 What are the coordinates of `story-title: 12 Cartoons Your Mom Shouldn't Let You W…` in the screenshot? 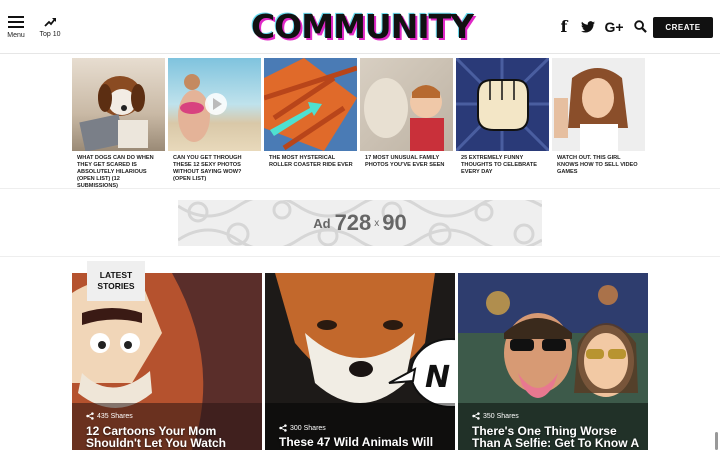 It's located at (156, 437).